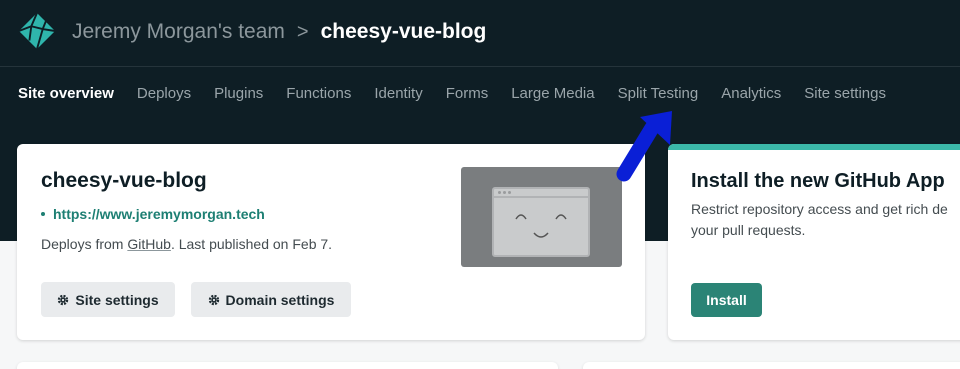  I want to click on breadcrumb-site: cheesy-vue-blog, so click(404, 32).